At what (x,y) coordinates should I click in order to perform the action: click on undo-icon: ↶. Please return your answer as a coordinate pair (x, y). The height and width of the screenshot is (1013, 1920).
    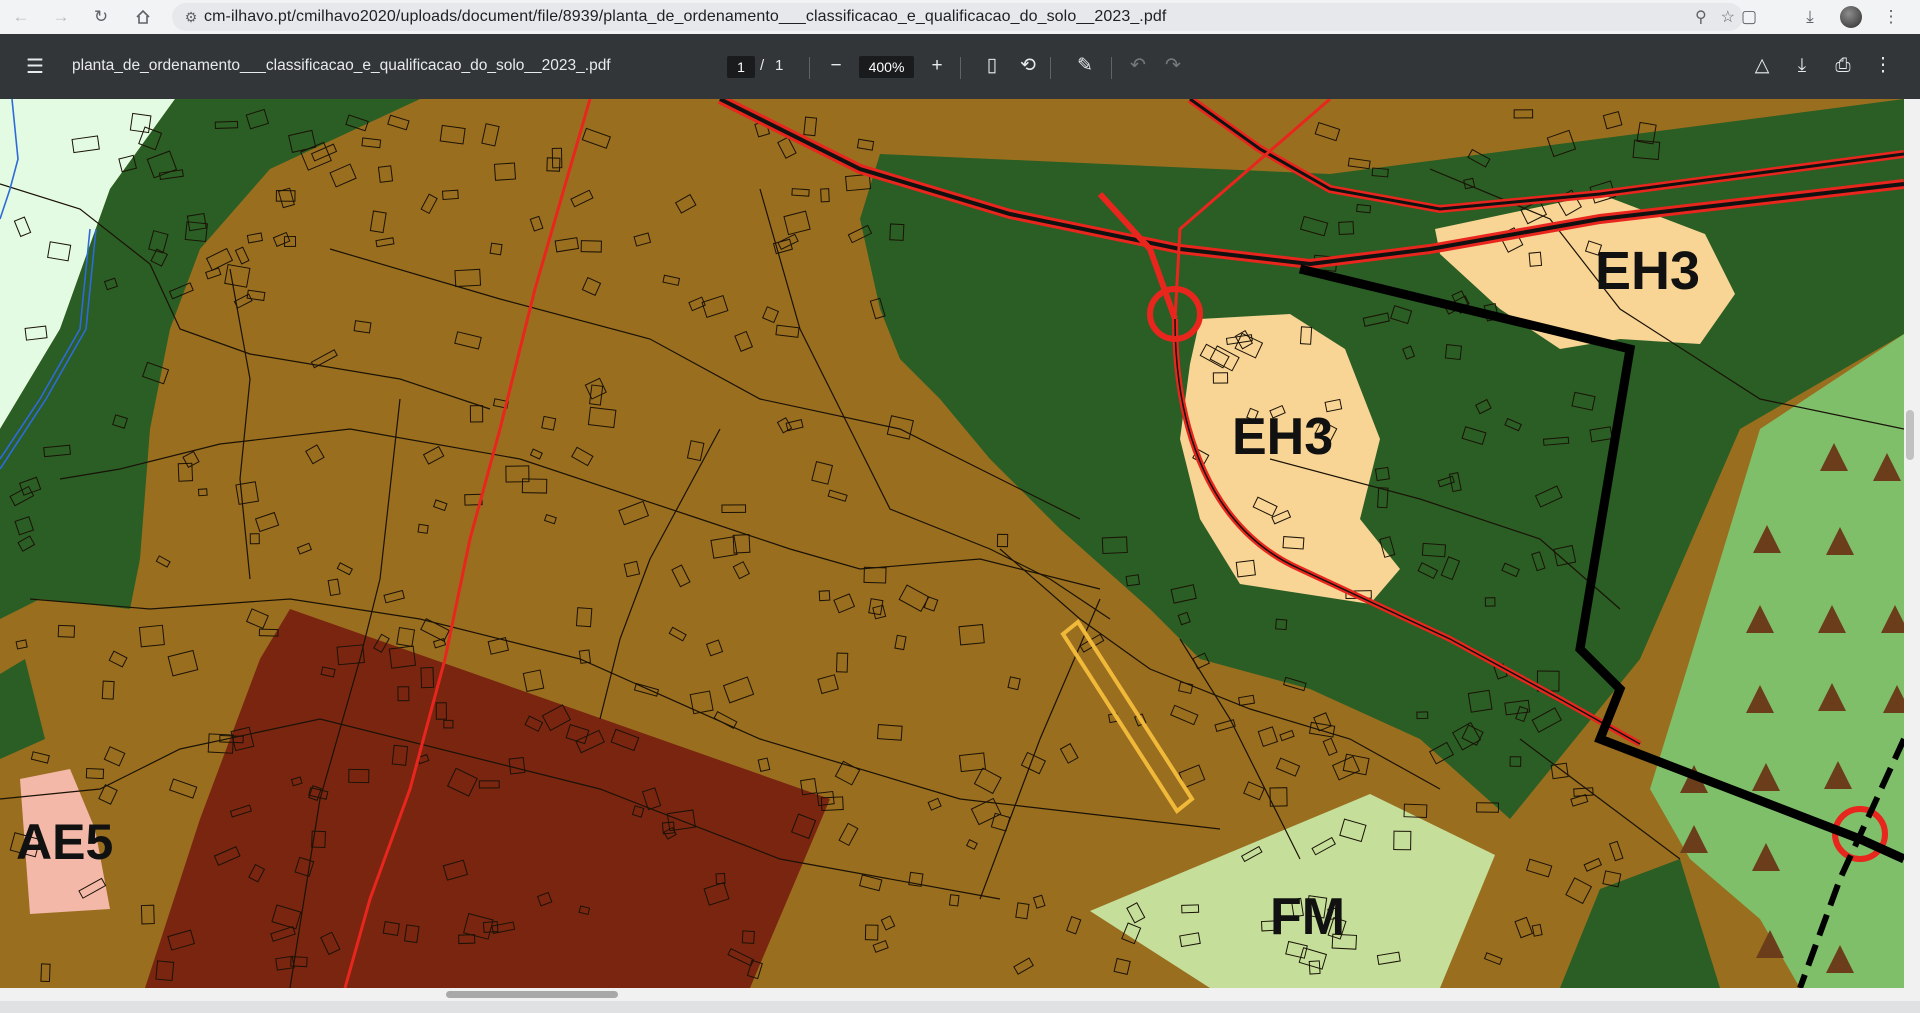
    Looking at the image, I should click on (1138, 66).